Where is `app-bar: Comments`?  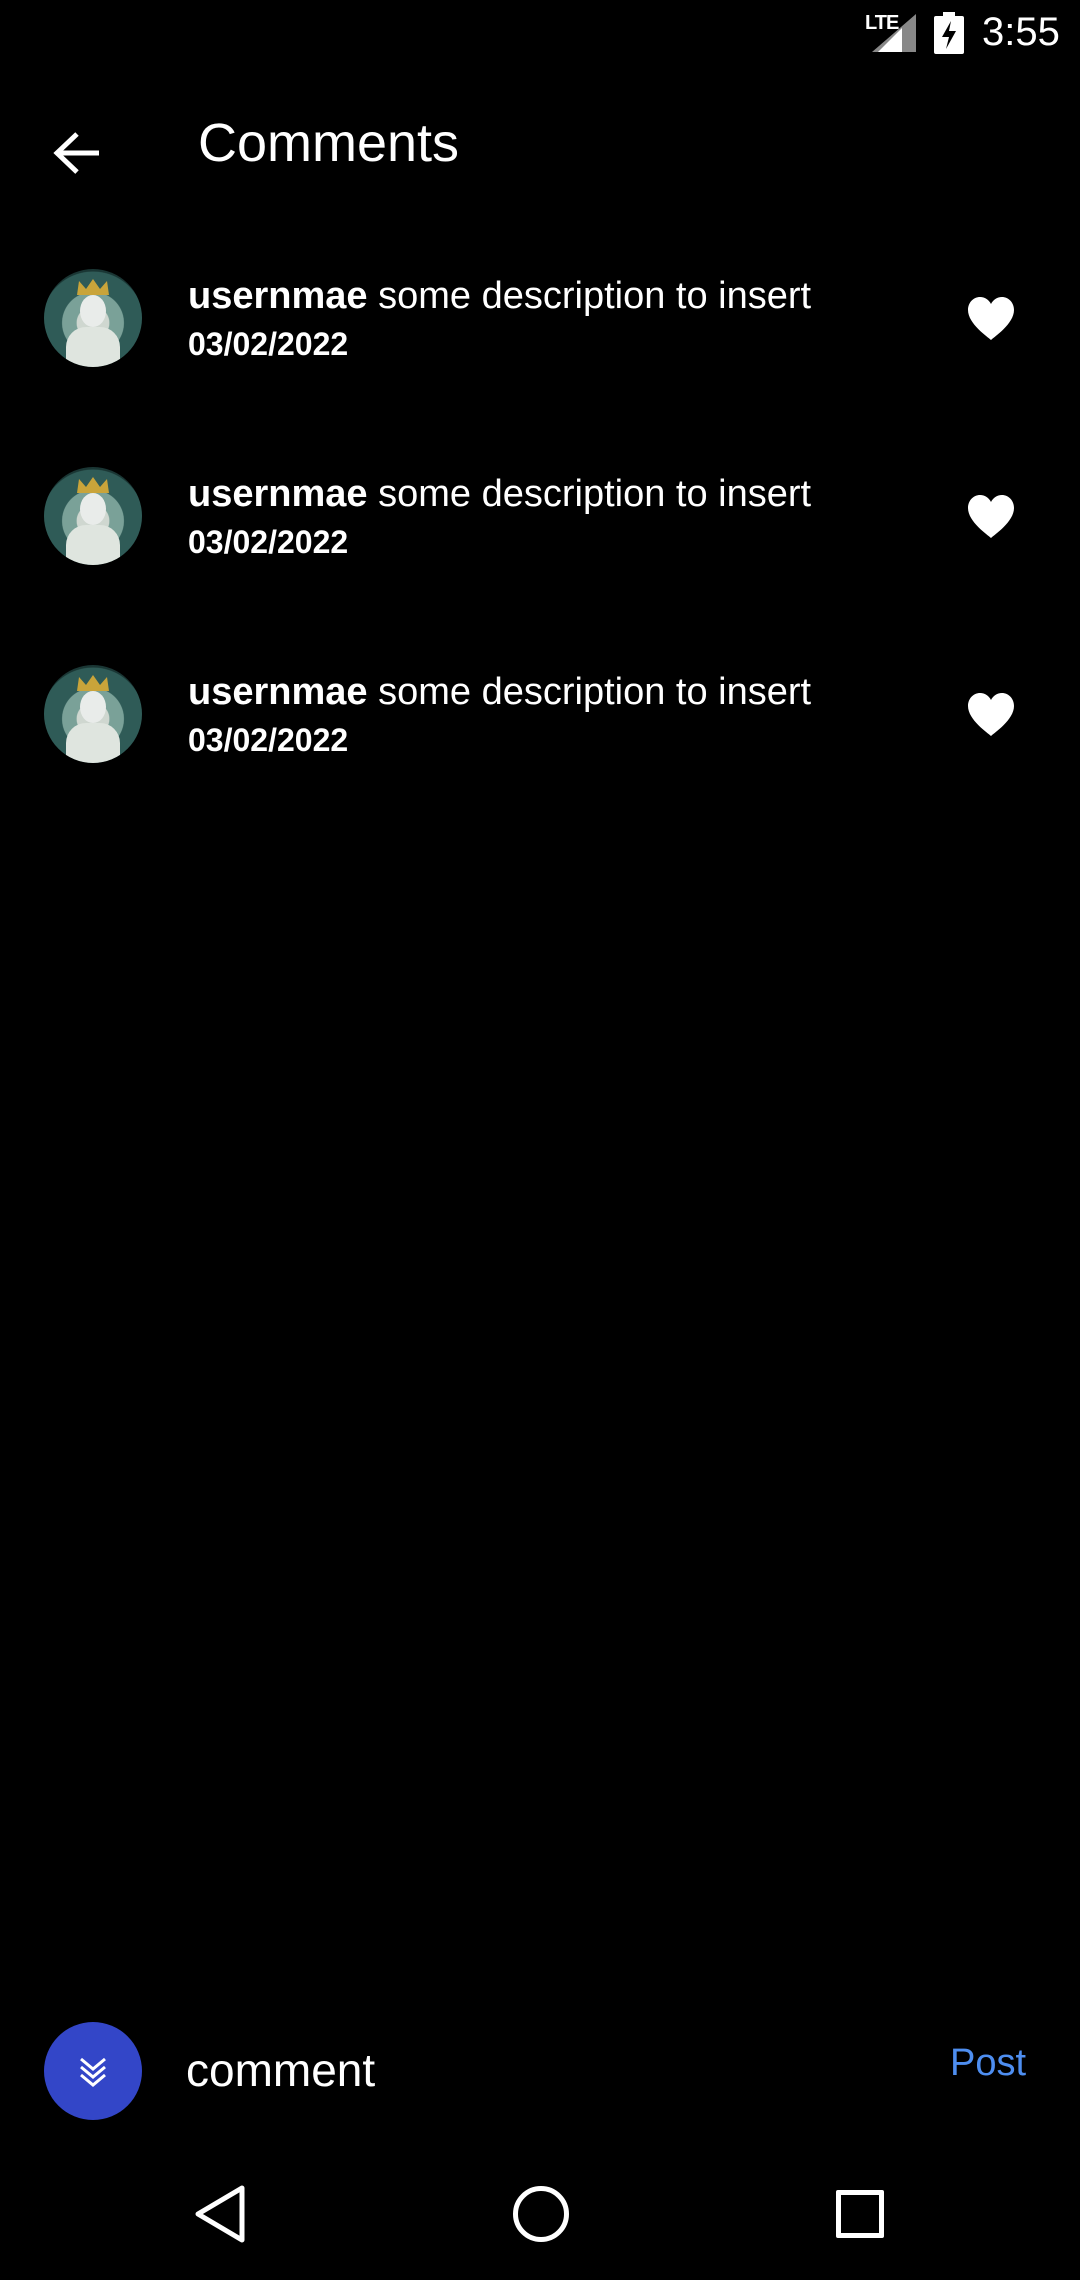 app-bar: Comments is located at coordinates (540, 143).